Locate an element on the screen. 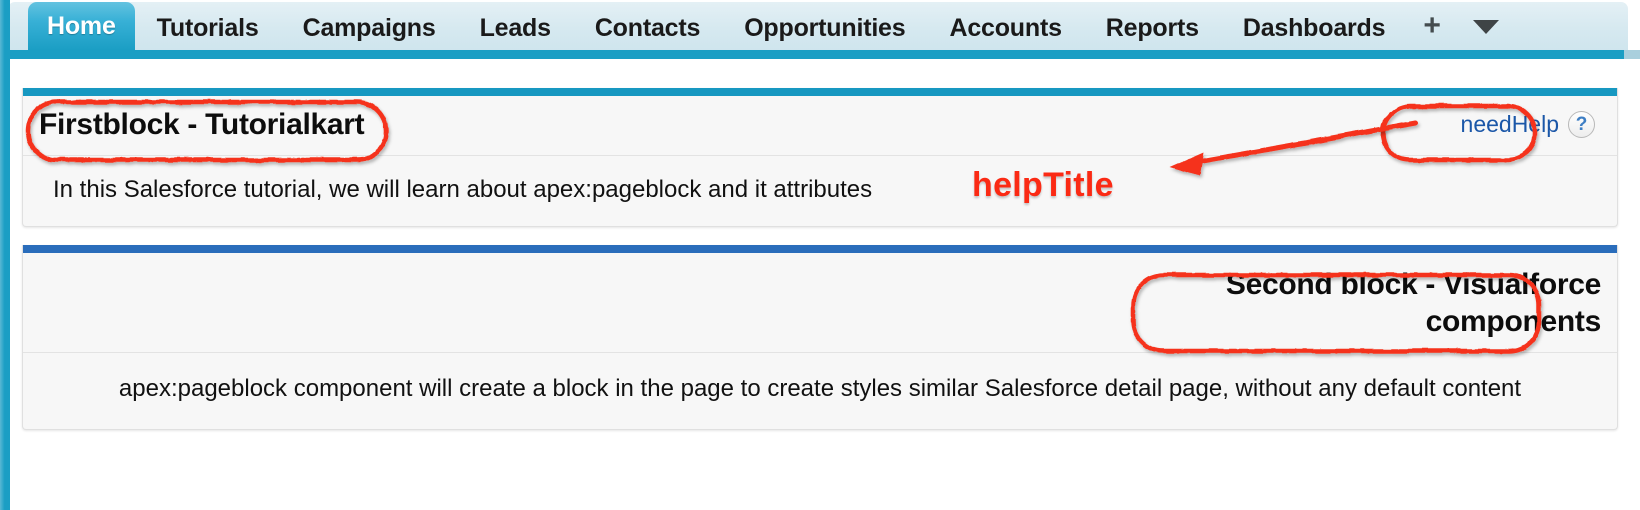 Image resolution: width=1640 pixels, height=510 pixels. tab-campaigns-label: Campaigns is located at coordinates (369, 27).